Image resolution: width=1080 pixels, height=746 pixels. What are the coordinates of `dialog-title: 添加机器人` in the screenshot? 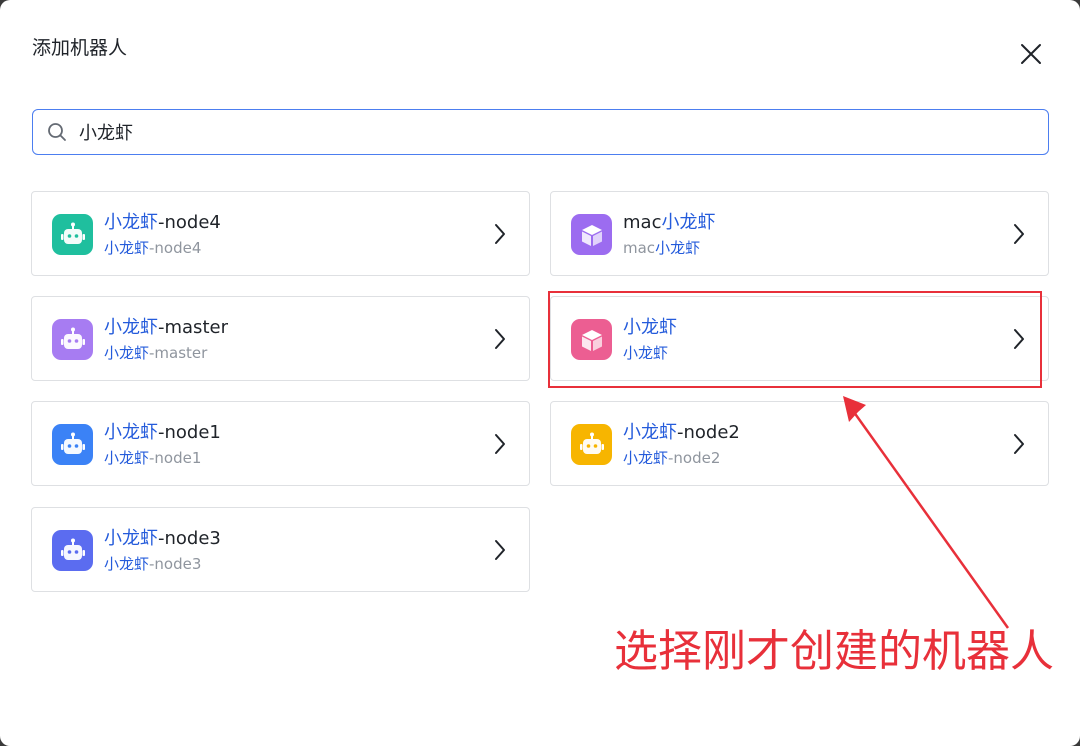 It's located at (80, 48).